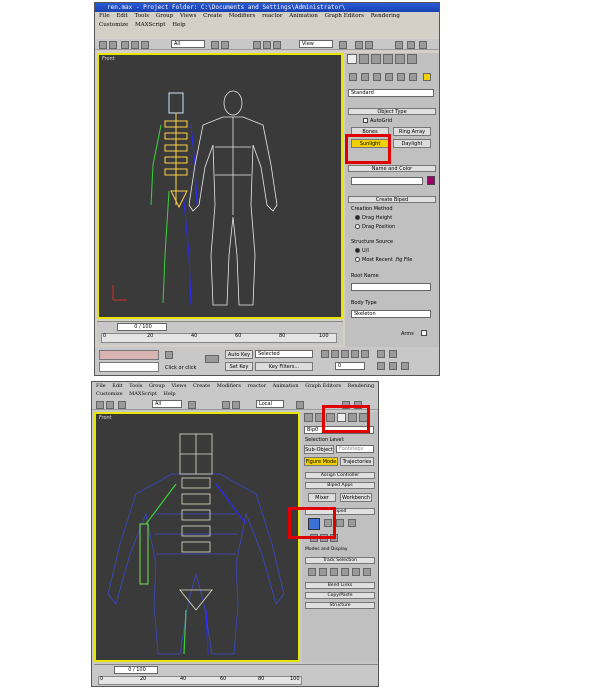 The image size is (600, 691). What do you see at coordinates (135, 45) in the screenshot?
I see `unlink-icon` at bounding box center [135, 45].